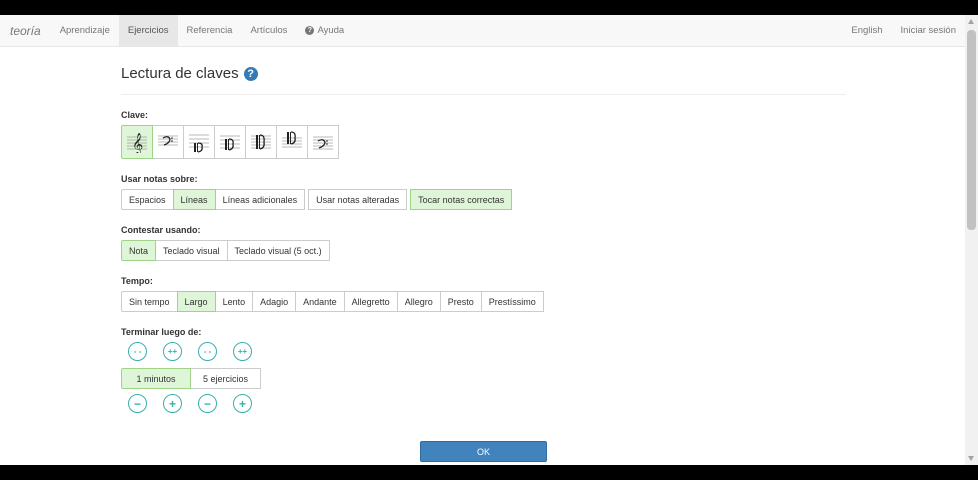 The image size is (978, 480). Describe the element at coordinates (159, 179) in the screenshot. I see `notas-label: Usar notas sobre:` at that location.